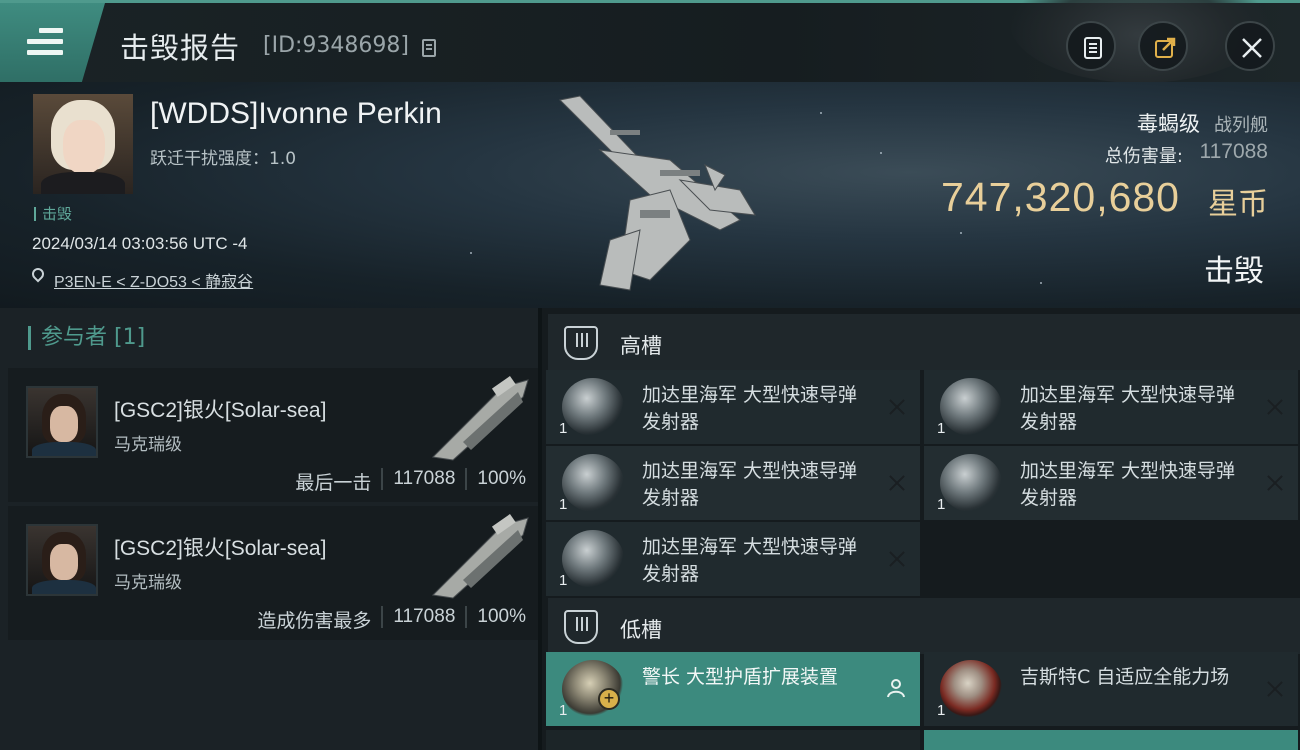 The image size is (1300, 750). I want to click on module-item: 1 吉斯特C 自适应全能力场, so click(1111, 689).